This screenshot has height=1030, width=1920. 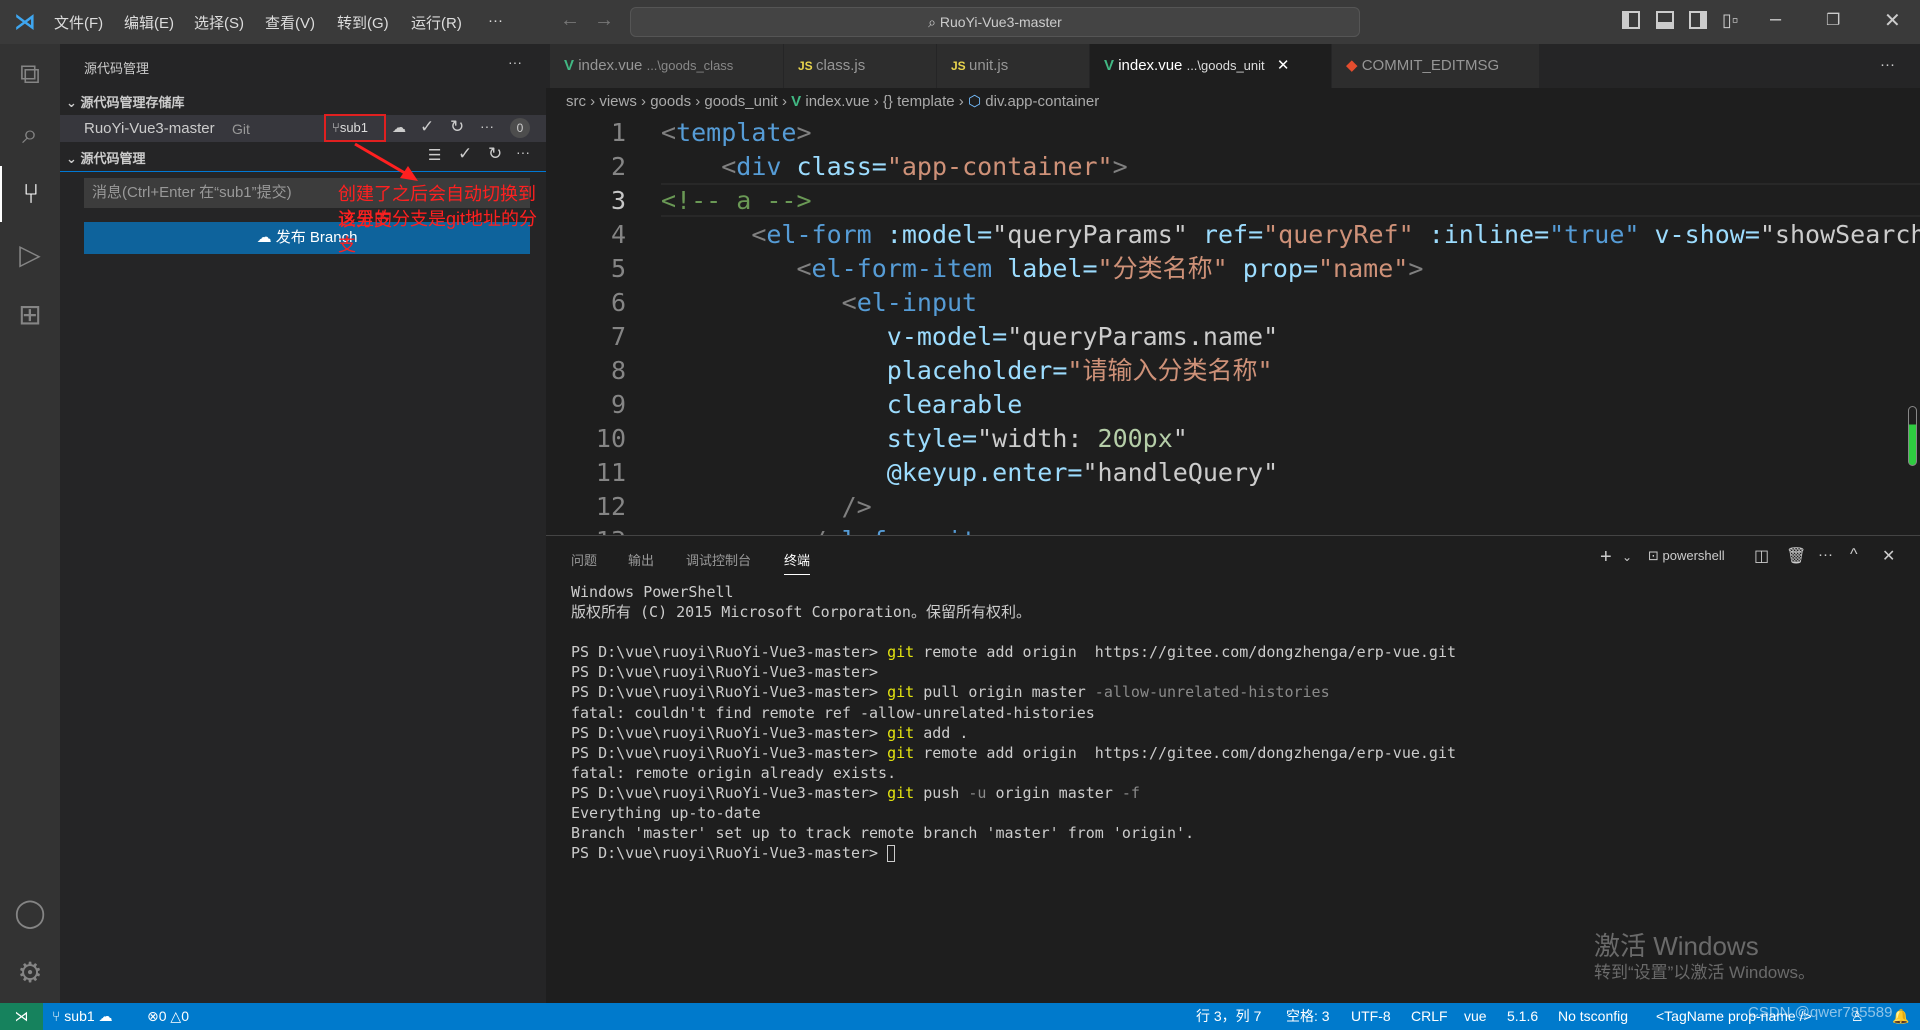 I want to click on new-terminal-icon: +, so click(x=1606, y=557).